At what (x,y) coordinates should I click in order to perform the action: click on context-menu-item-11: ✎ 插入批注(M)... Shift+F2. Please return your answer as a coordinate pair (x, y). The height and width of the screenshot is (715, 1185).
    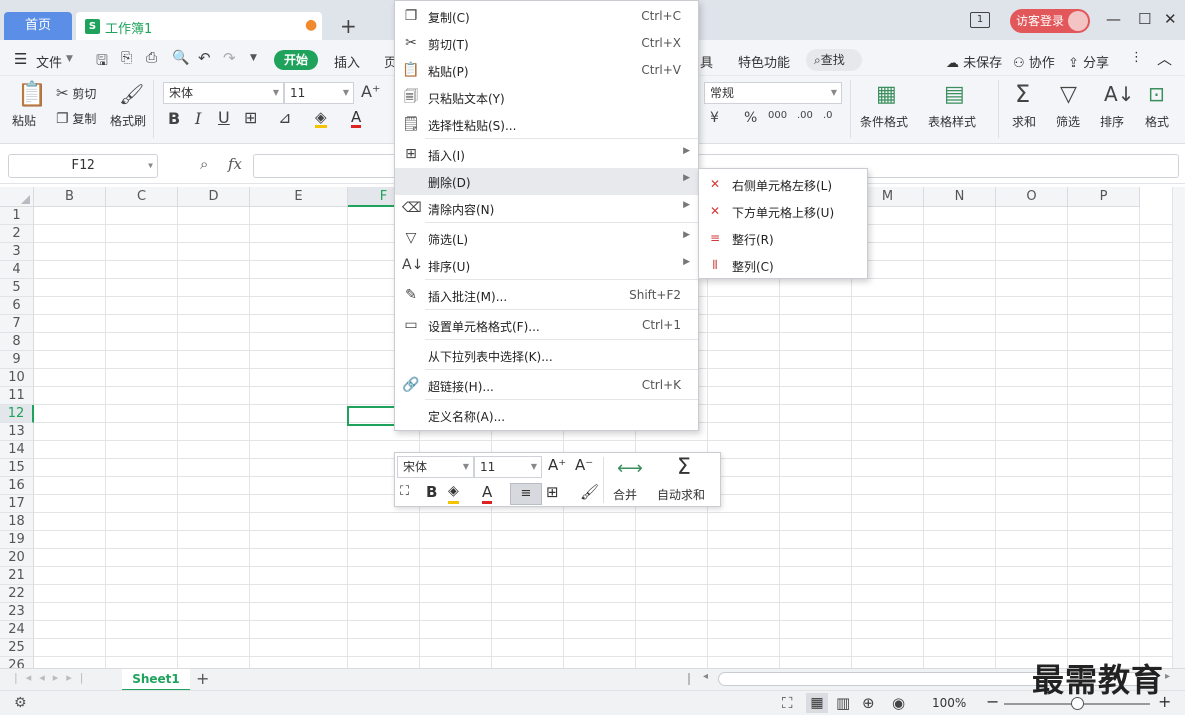
    Looking at the image, I should click on (546, 295).